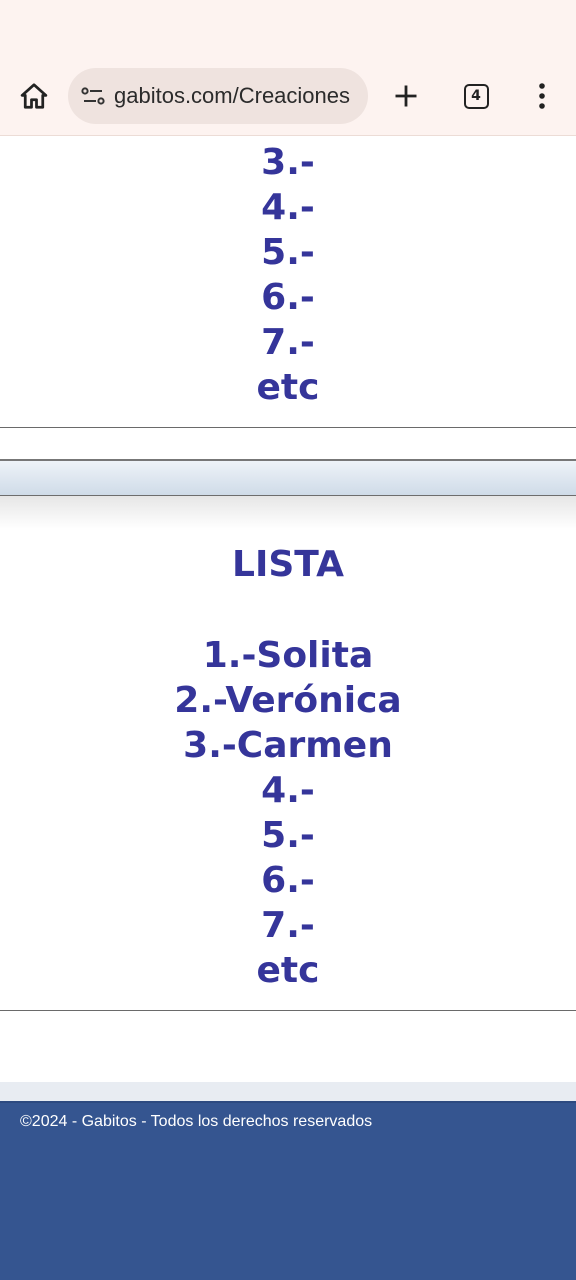 This screenshot has height=1280, width=576. What do you see at coordinates (93, 96) in the screenshot?
I see `site-info-icon` at bounding box center [93, 96].